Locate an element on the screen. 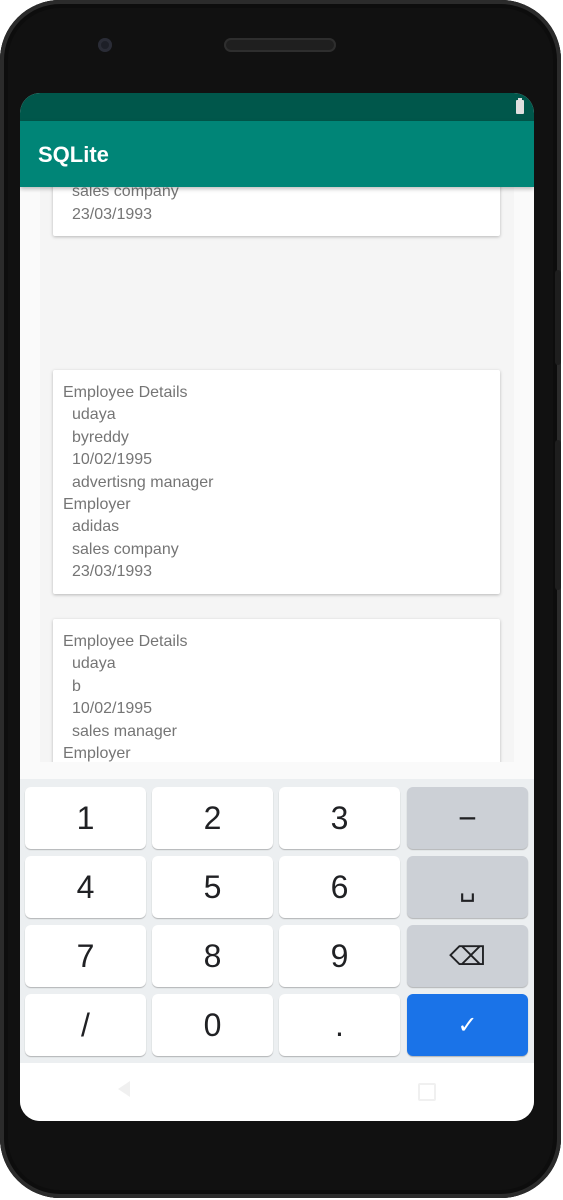  key-0-label: 0 is located at coordinates (212, 1024).